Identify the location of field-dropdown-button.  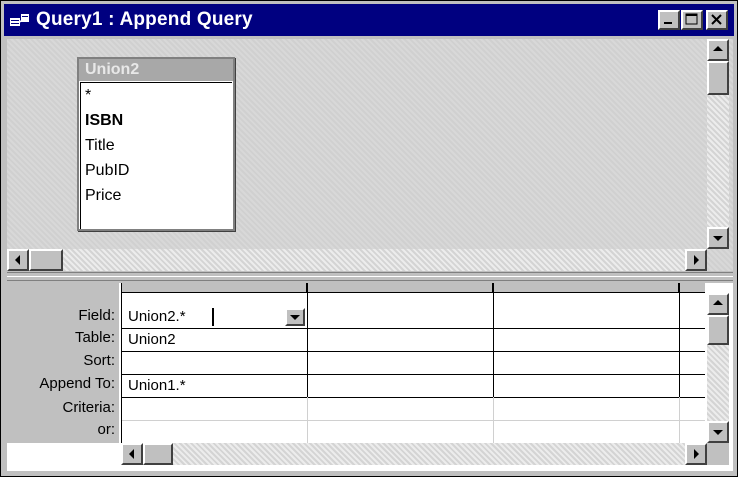
(295, 317).